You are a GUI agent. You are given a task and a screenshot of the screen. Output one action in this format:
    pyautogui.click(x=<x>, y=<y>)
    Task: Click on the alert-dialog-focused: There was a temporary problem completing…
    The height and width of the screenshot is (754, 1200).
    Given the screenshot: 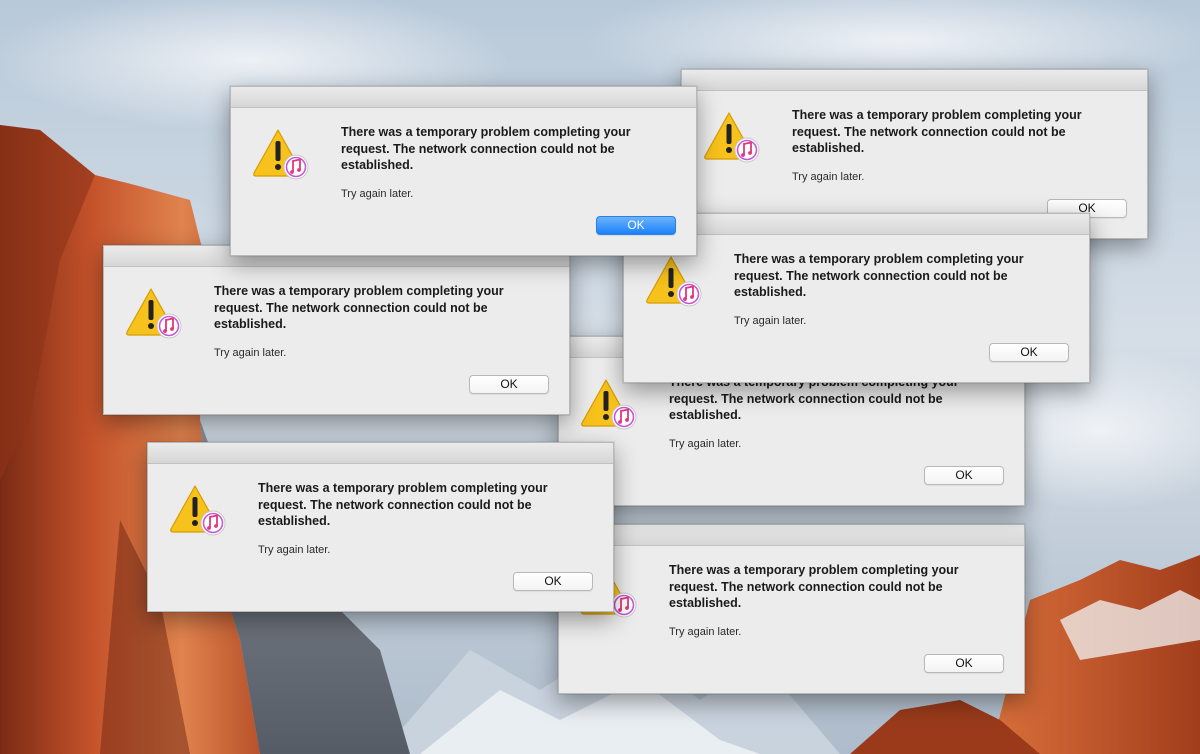 What is the action you would take?
    pyautogui.click(x=463, y=171)
    